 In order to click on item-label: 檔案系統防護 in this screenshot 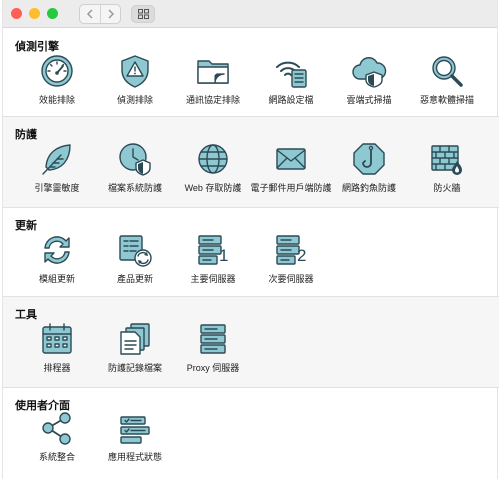, I will do `click(134, 188)`.